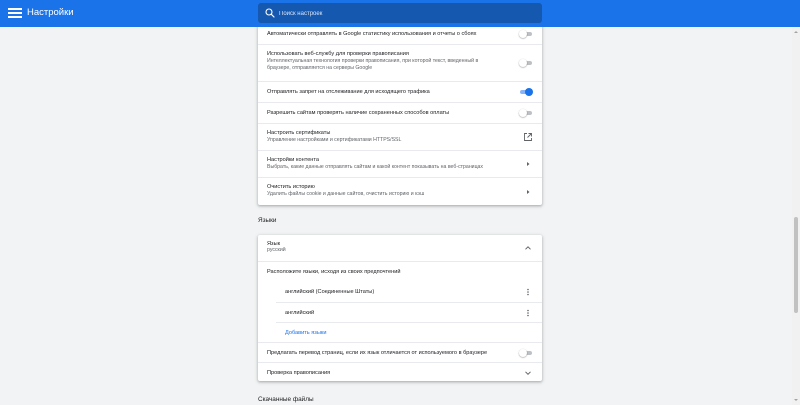  What do you see at coordinates (276, 250) in the screenshot?
I see `language-value: русский` at bounding box center [276, 250].